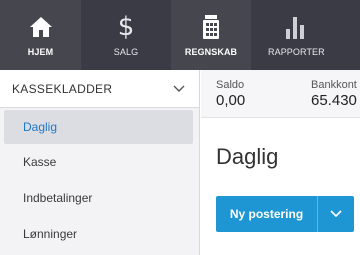  What do you see at coordinates (334, 85) in the screenshot?
I see `bank-label: Bankkont` at bounding box center [334, 85].